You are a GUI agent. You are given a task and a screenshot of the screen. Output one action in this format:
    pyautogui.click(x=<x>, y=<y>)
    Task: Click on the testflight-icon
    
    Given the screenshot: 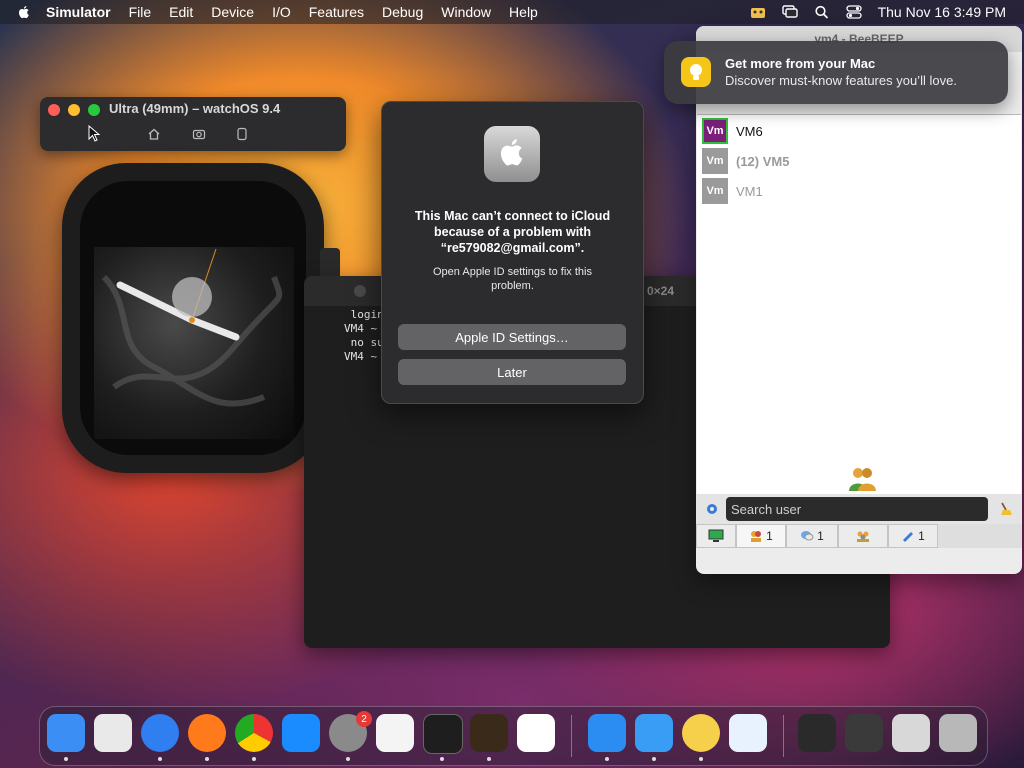 What is the action you would take?
    pyautogui.click(x=748, y=733)
    